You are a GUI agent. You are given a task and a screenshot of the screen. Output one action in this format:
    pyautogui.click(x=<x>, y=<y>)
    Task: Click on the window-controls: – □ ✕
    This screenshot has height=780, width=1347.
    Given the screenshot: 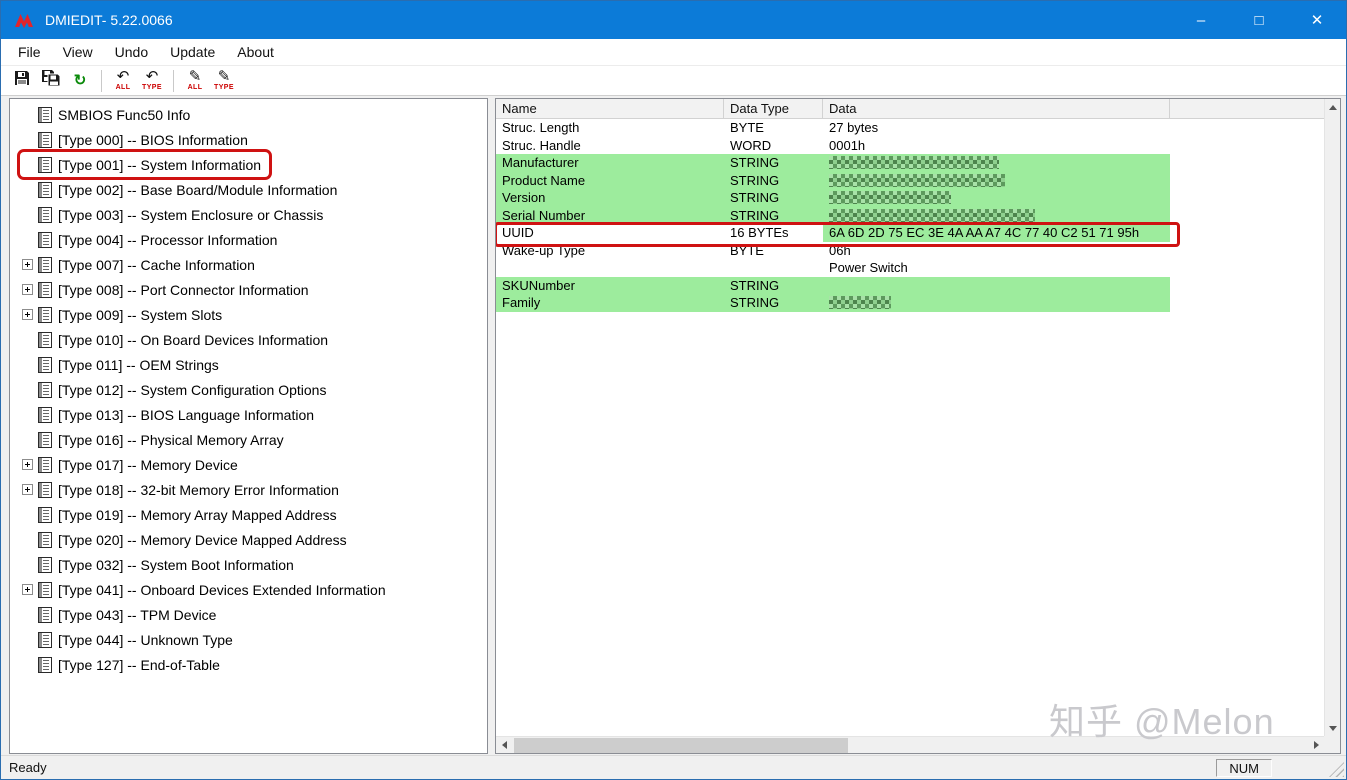 What is the action you would take?
    pyautogui.click(x=1259, y=20)
    